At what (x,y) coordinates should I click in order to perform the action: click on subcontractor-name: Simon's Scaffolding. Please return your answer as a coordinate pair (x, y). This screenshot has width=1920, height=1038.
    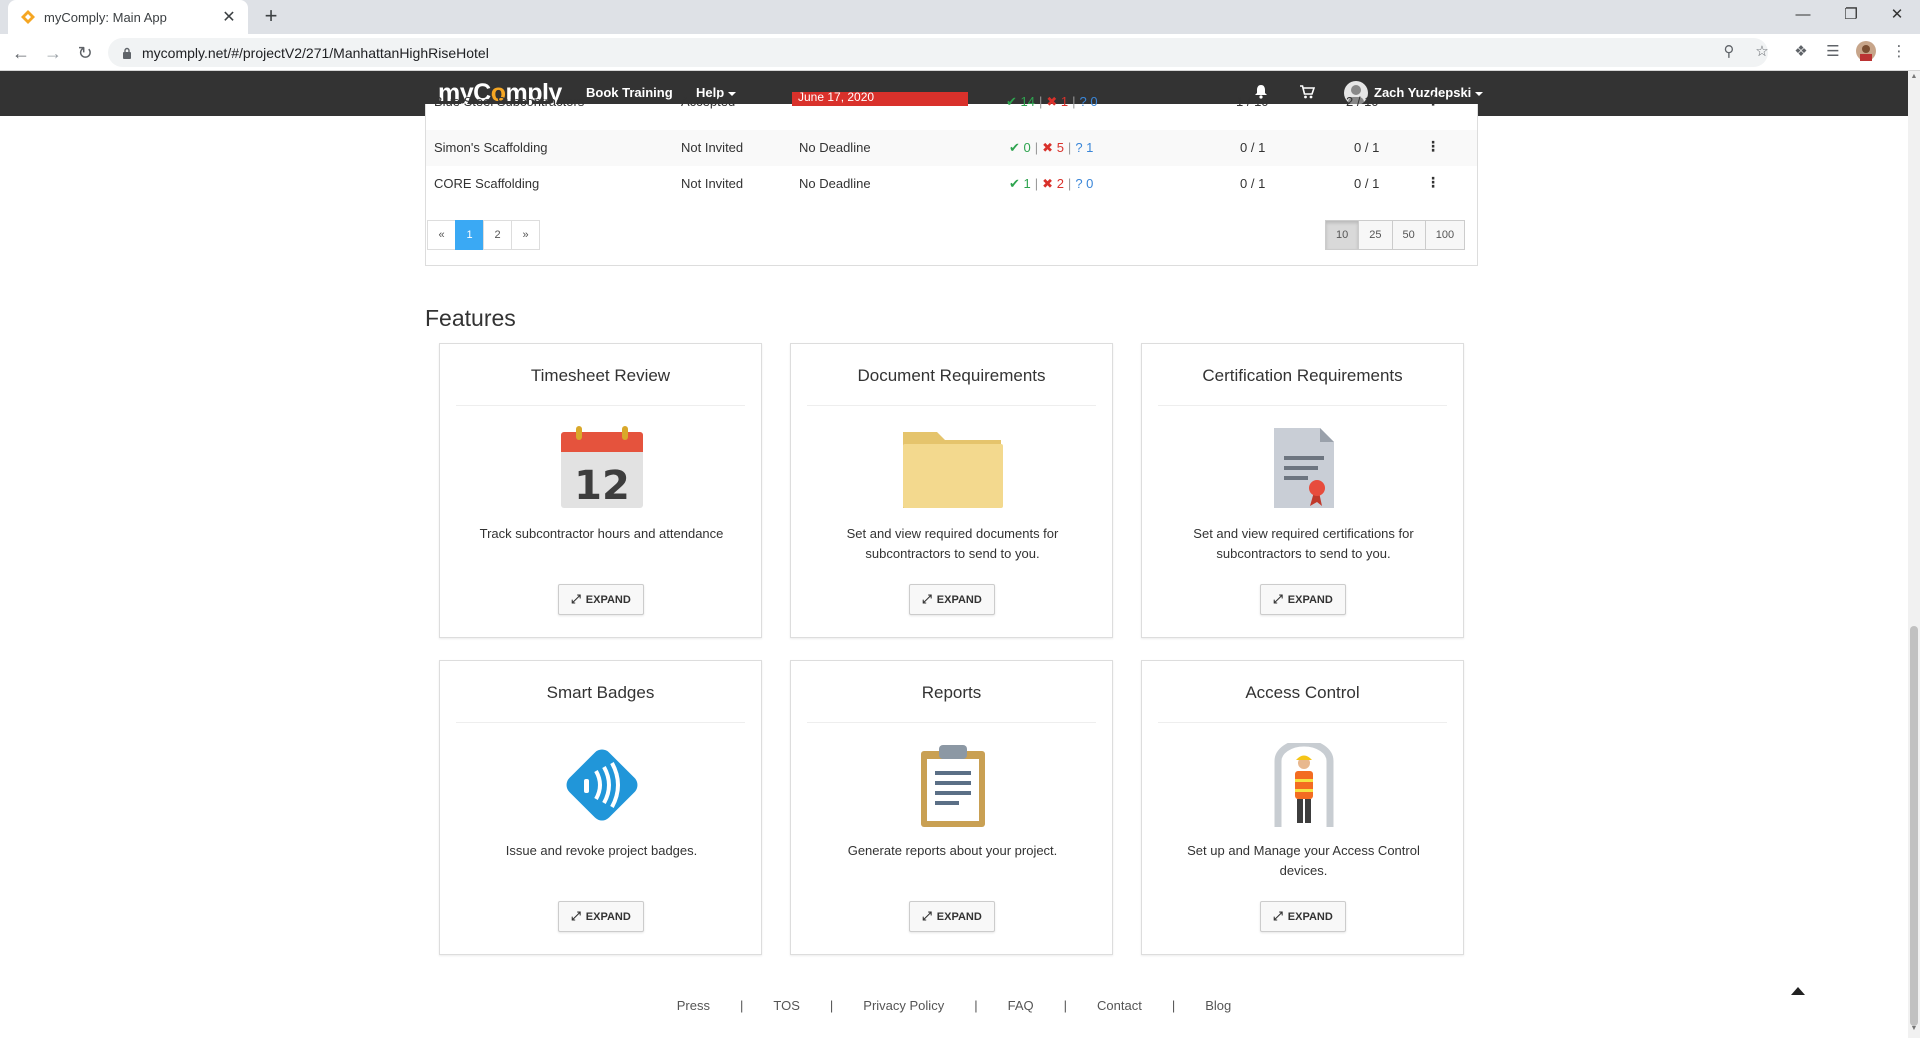
    Looking at the image, I should click on (491, 147).